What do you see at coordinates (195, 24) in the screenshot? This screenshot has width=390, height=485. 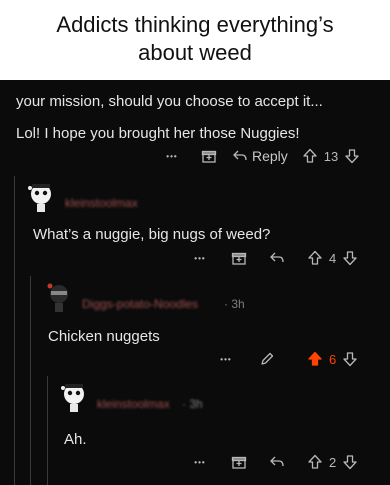 I see `caption-line-1: Addicts thinking everything’s` at bounding box center [195, 24].